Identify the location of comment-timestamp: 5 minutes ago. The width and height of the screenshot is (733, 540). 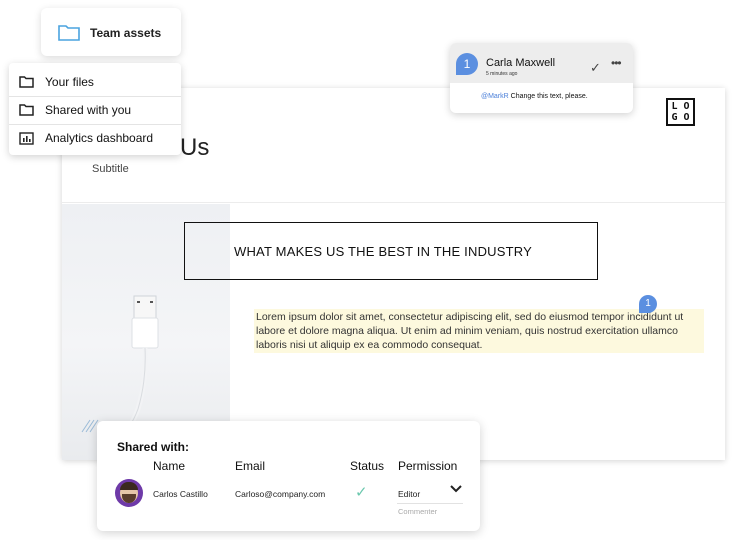
(502, 74).